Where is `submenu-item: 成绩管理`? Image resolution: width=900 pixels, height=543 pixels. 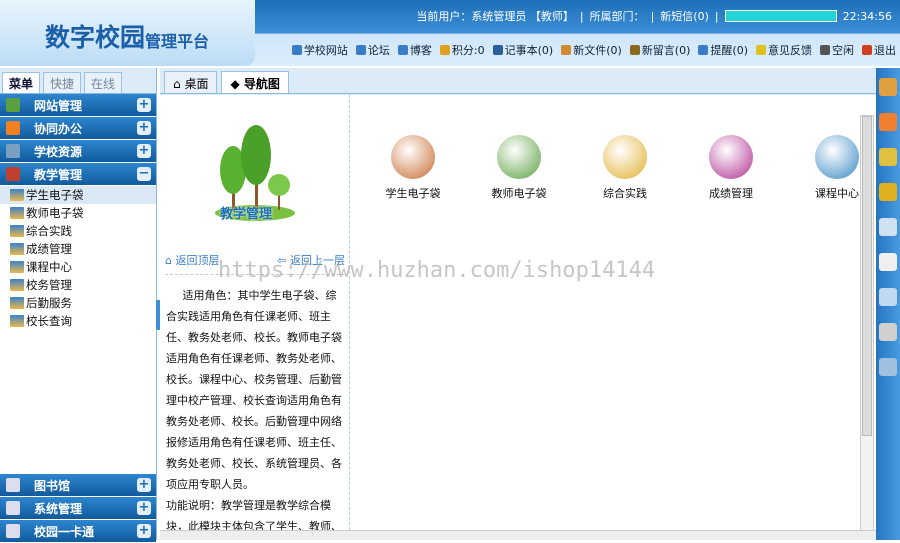
submenu-item: 成绩管理 is located at coordinates (78, 249).